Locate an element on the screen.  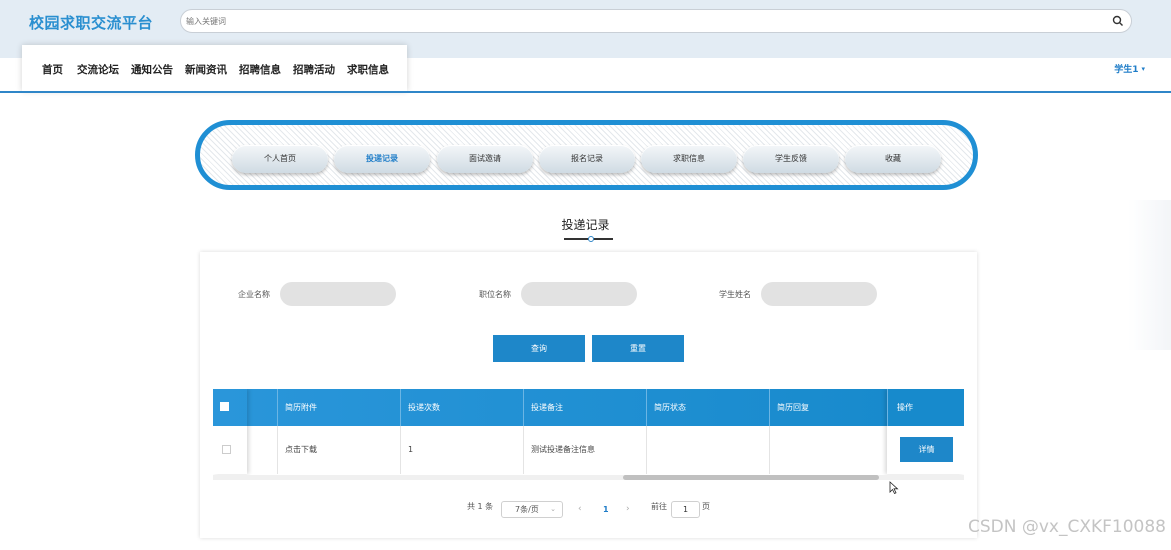
col-count: 投递次数 is located at coordinates (462, 407).